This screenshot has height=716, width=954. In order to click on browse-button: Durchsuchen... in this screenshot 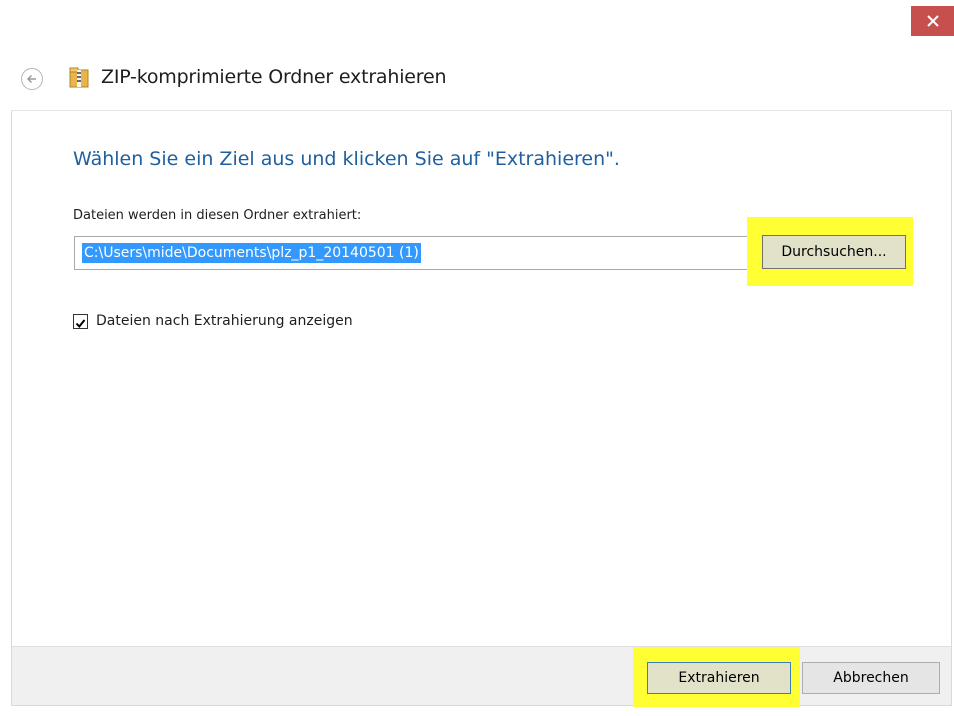, I will do `click(834, 252)`.